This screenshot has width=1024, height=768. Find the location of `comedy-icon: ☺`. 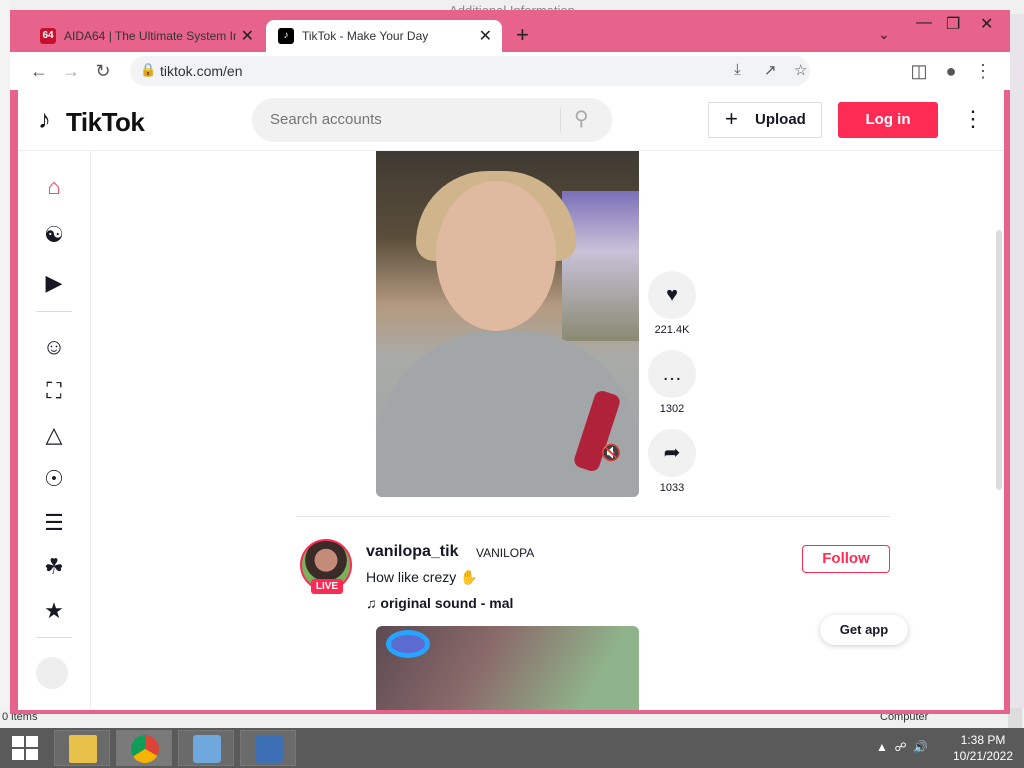

comedy-icon: ☺ is located at coordinates (54, 347).